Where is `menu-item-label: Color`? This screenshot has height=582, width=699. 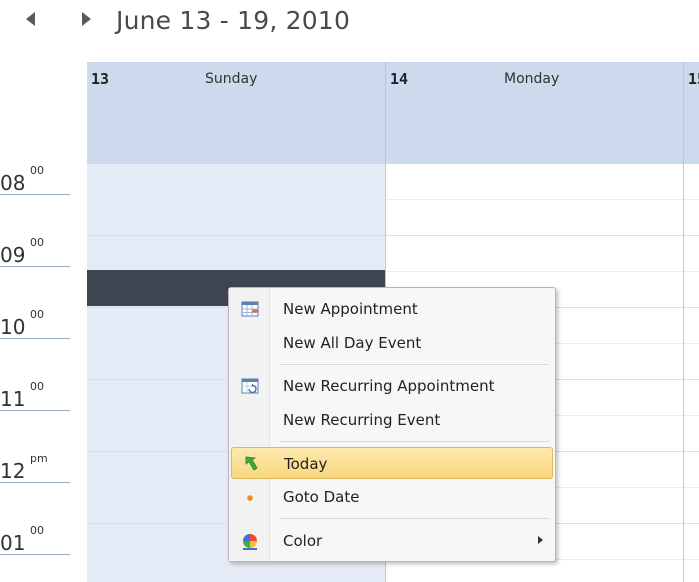
menu-item-label: Color is located at coordinates (303, 541).